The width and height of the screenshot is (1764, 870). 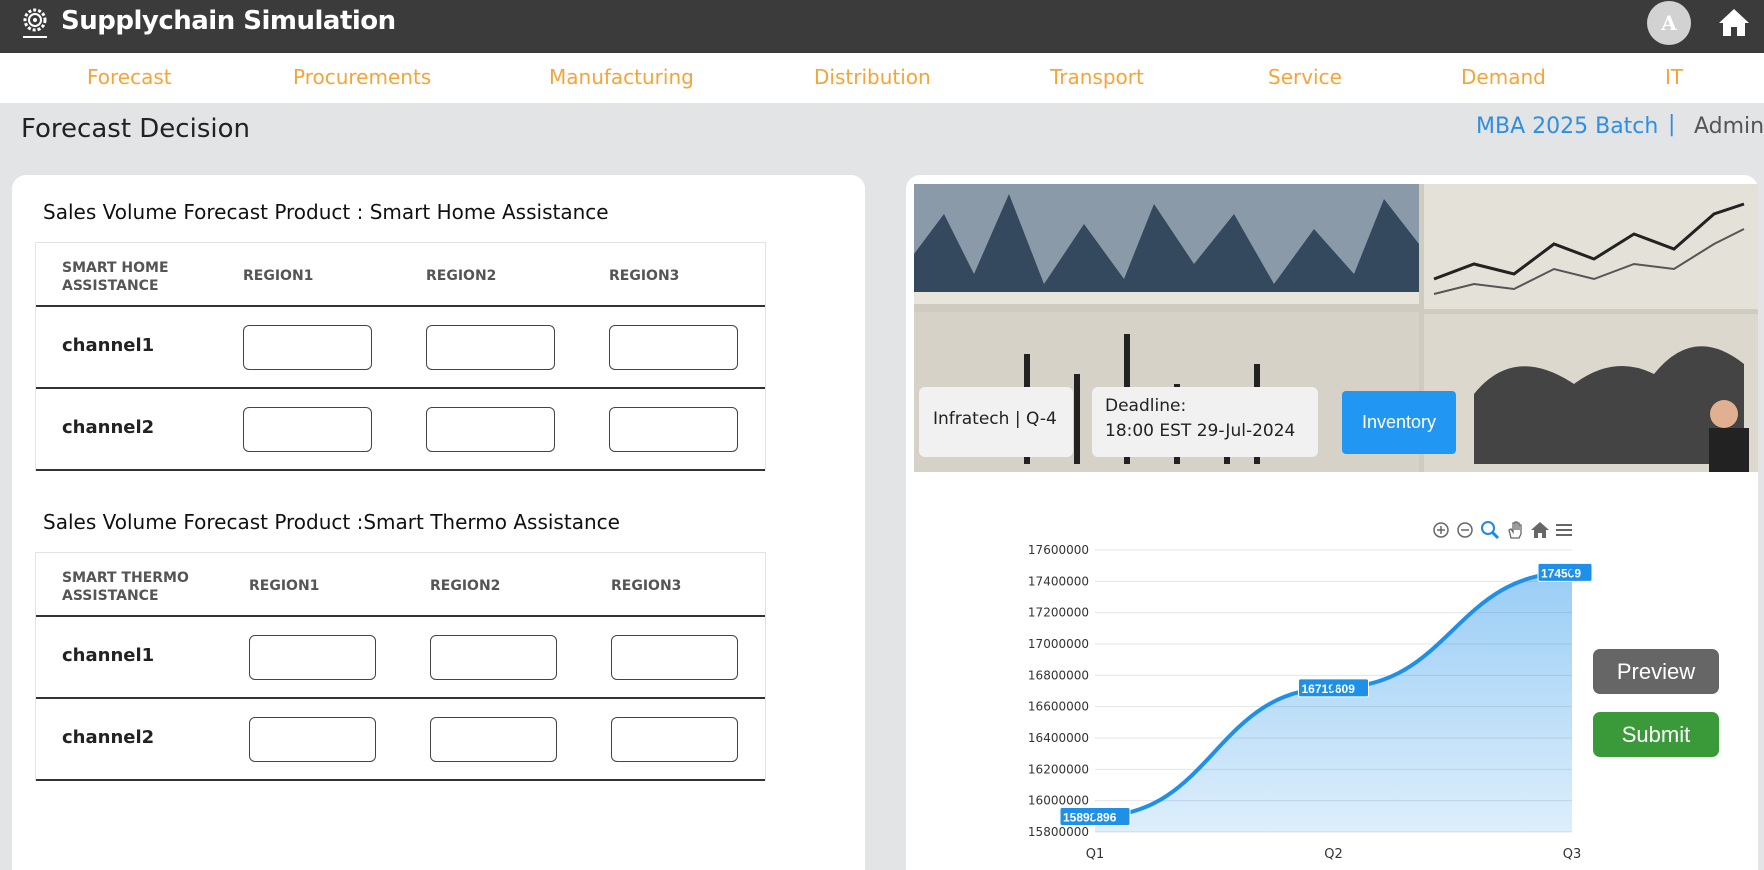 I want to click on y-tick-label: 17000000, so click(x=1058, y=644).